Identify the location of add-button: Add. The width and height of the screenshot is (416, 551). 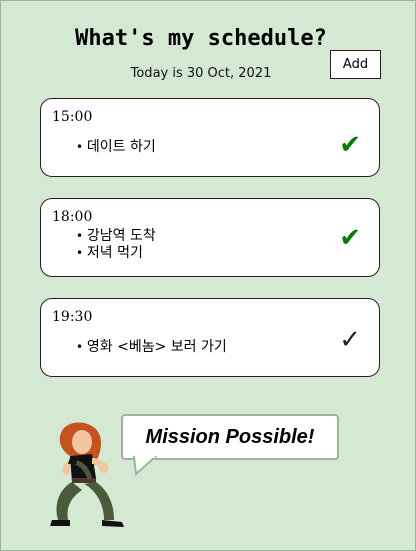
(355, 64).